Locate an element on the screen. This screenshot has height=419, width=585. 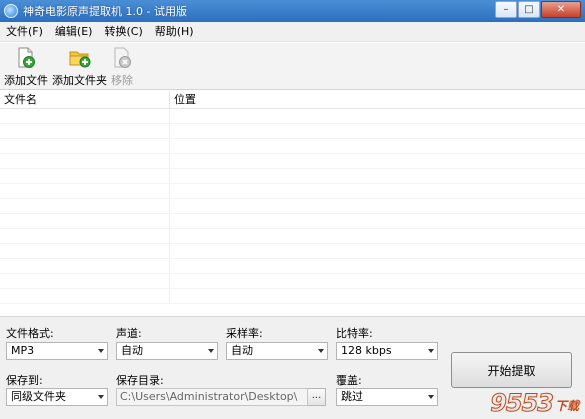
savedir-input: C:\Users\Administrator\Desktop\ is located at coordinates (212, 397).